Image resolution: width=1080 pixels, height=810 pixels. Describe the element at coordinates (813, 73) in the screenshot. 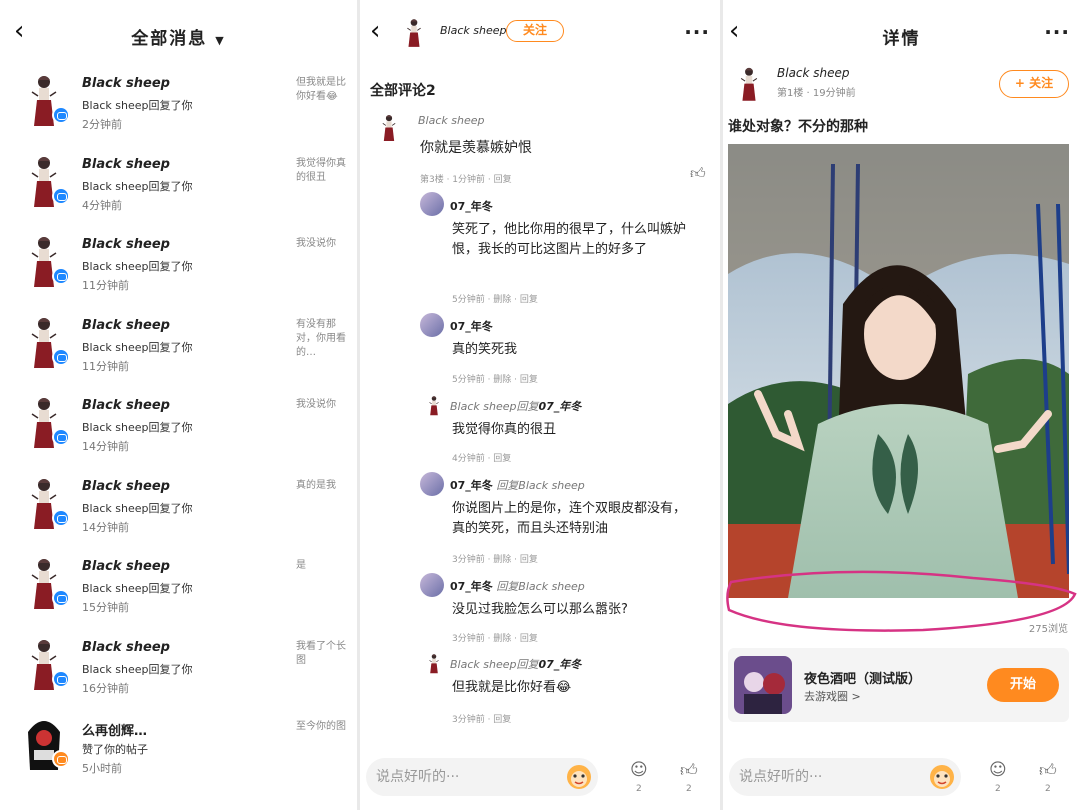

I see `post-author-name: Black sheep` at that location.